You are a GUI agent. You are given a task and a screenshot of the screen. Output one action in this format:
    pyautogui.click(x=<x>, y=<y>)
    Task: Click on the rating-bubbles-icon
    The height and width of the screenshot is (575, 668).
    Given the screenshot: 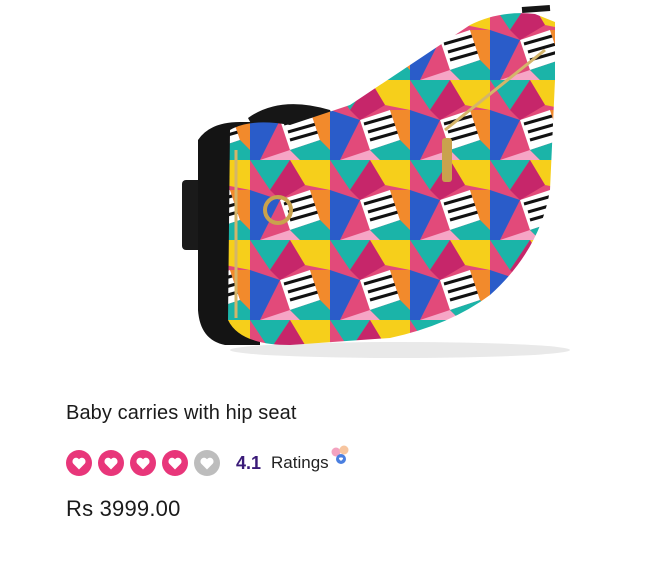 What is the action you would take?
    pyautogui.click(x=340, y=456)
    